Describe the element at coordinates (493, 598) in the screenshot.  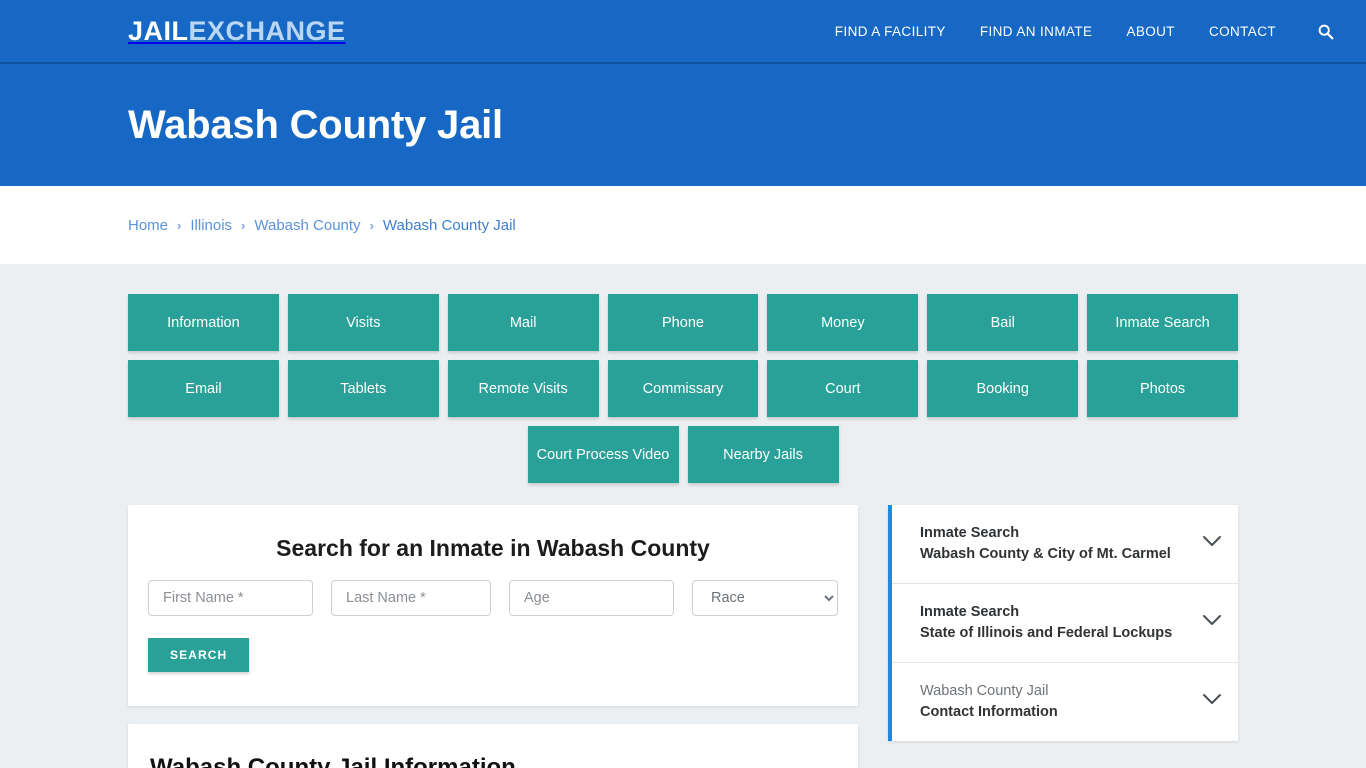
I see `inmate-search-fields: Race` at that location.